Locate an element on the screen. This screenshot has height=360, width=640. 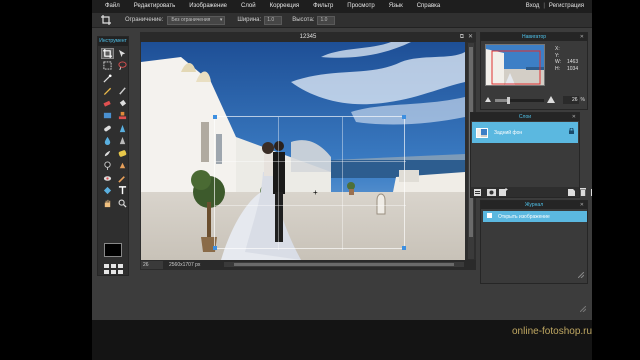
horizontal-scrollbar is located at coordinates (344, 264).